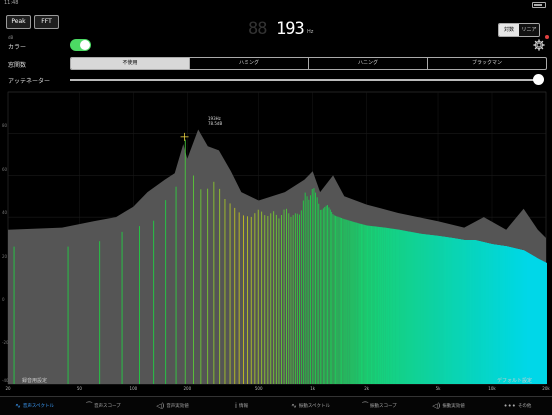 This screenshot has width=552, height=415. I want to click on attenuator-slider-track, so click(304, 80).